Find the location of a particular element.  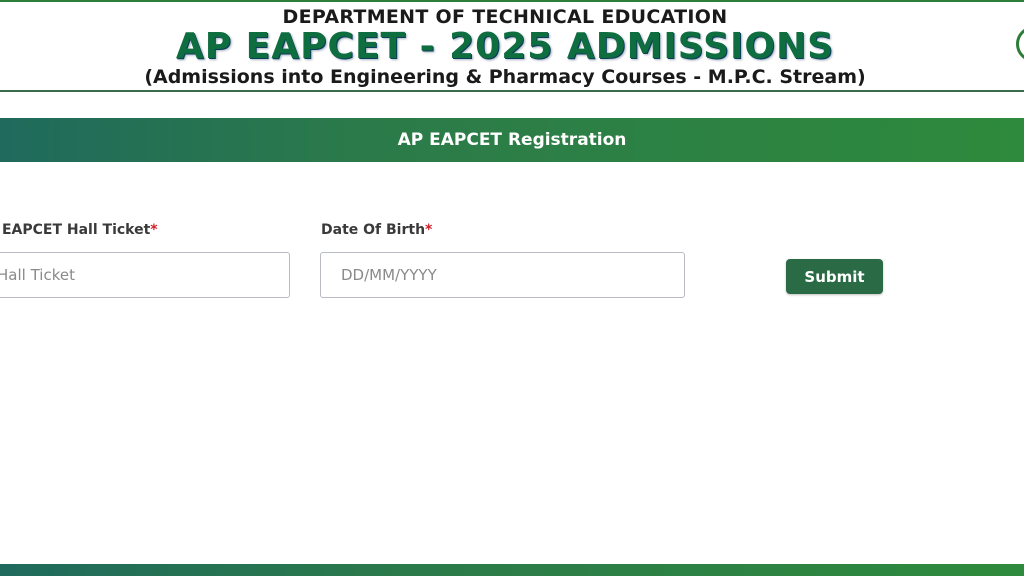

dob-label-text: Date Of Birth is located at coordinates (373, 230).